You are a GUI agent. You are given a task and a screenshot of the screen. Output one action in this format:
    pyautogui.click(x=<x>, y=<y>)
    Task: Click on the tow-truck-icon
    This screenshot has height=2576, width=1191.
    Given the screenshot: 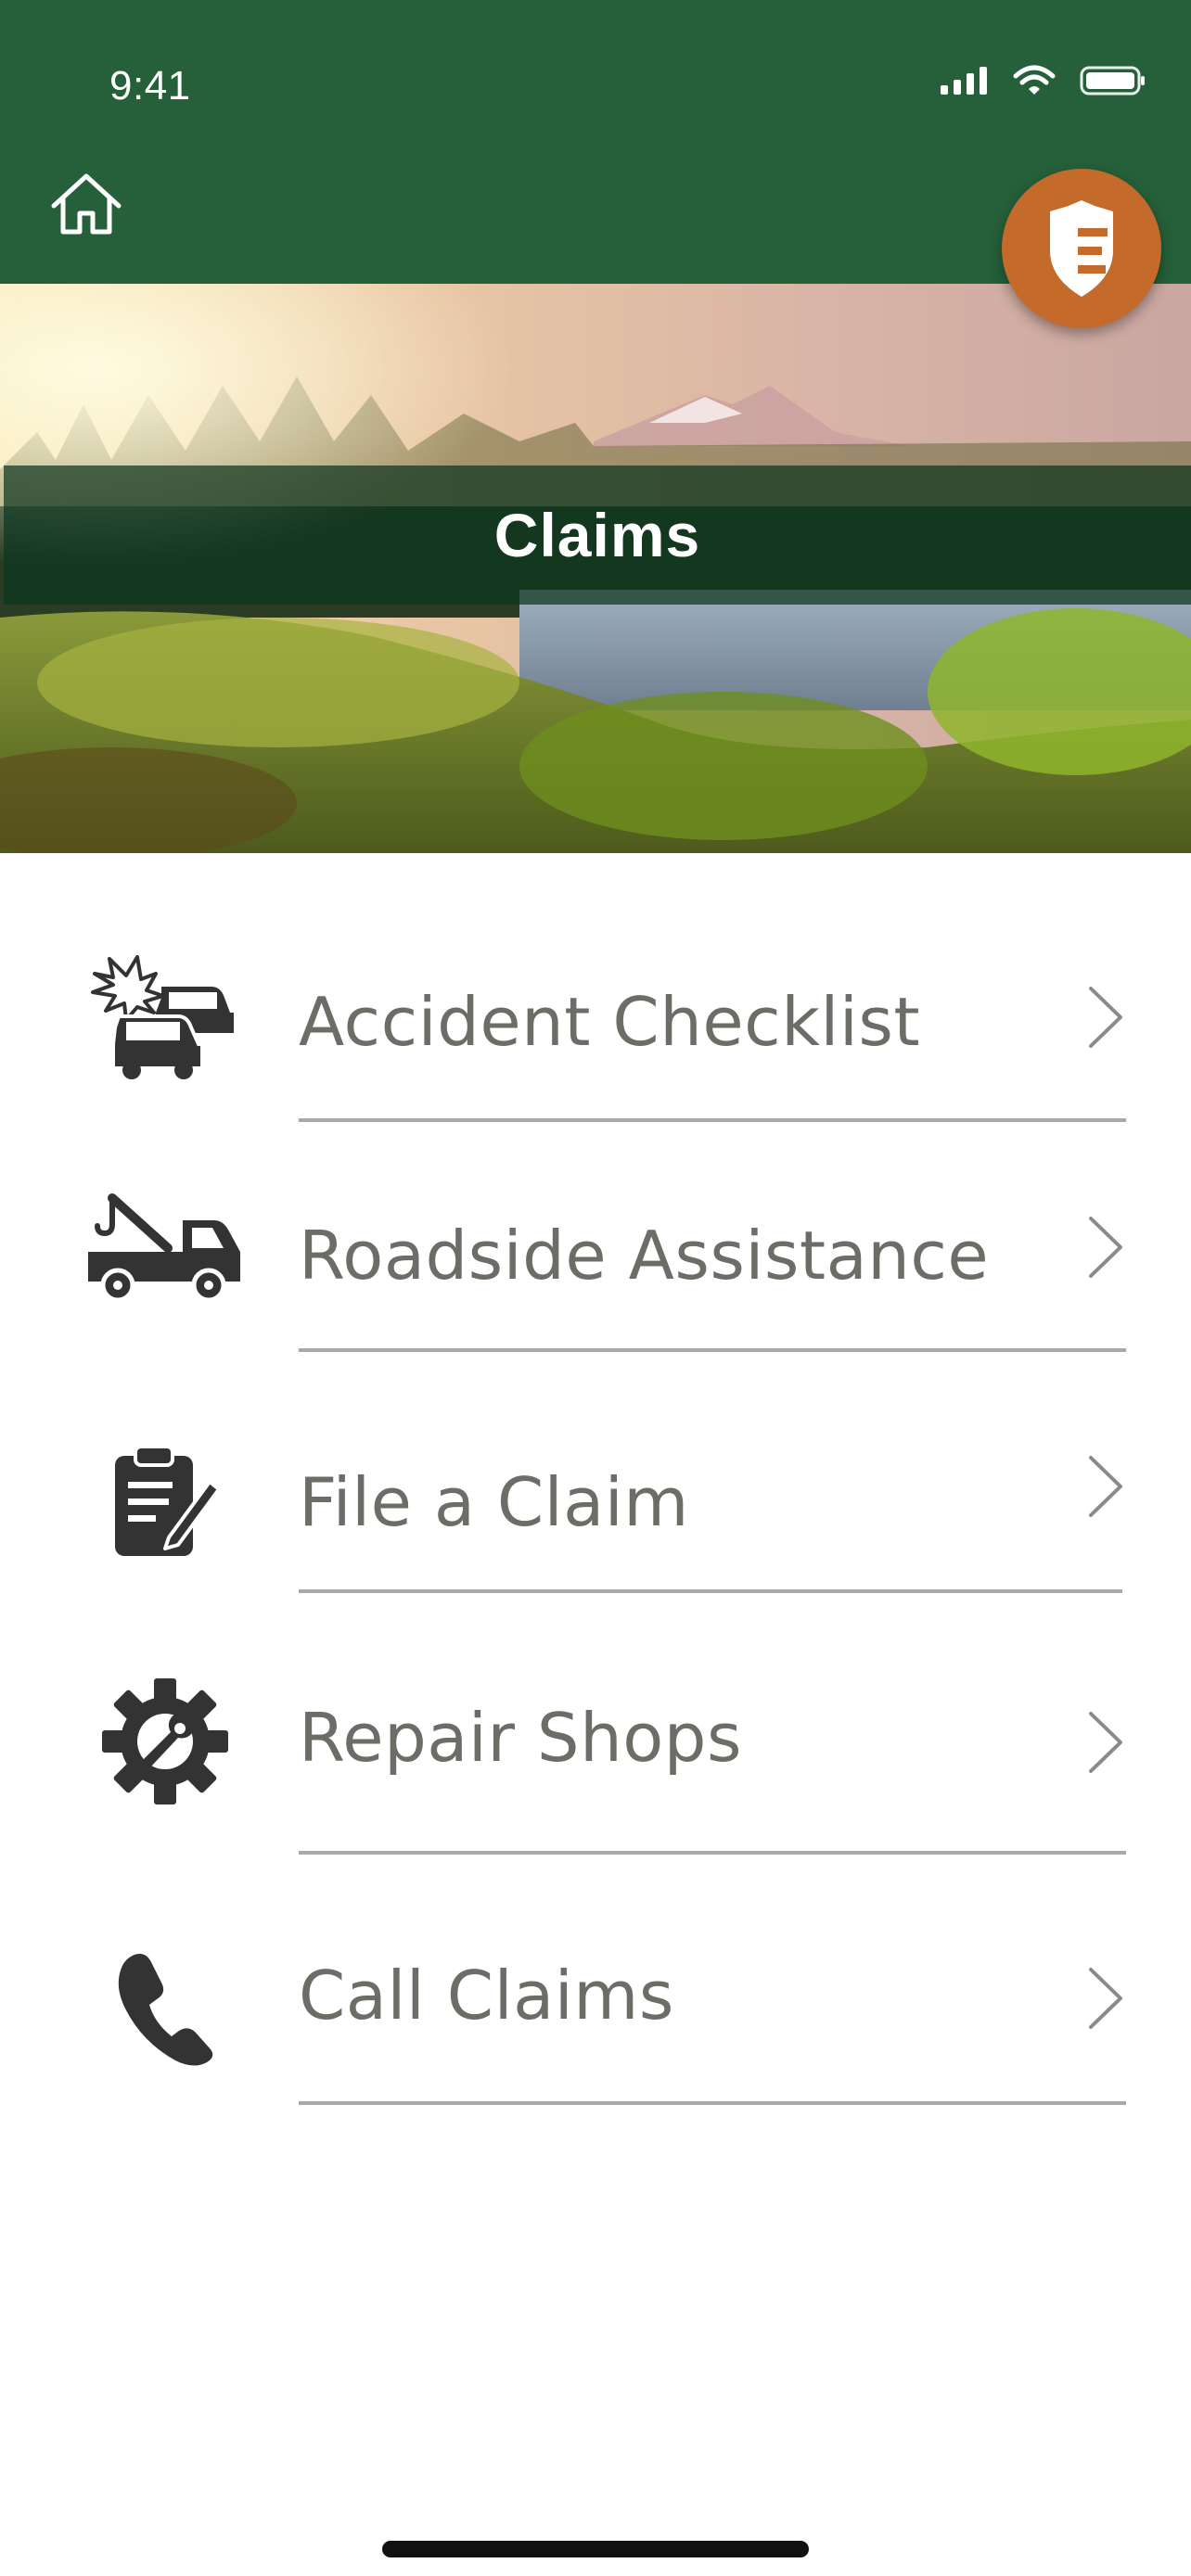 What is the action you would take?
    pyautogui.click(x=165, y=1248)
    